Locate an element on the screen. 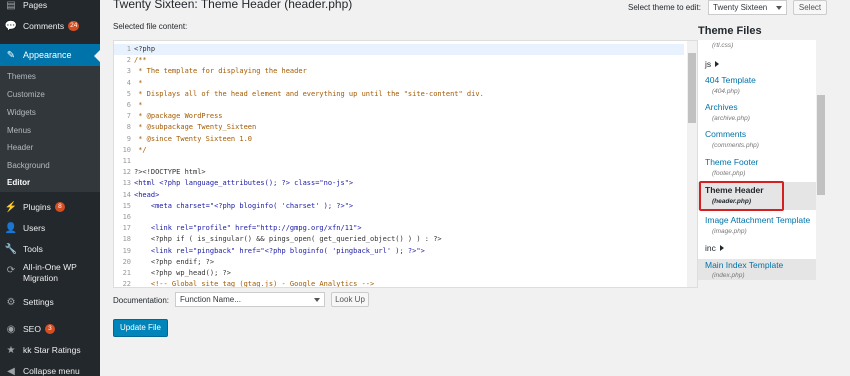 The height and width of the screenshot is (376, 850). folder-inc: inc is located at coordinates (714, 248).